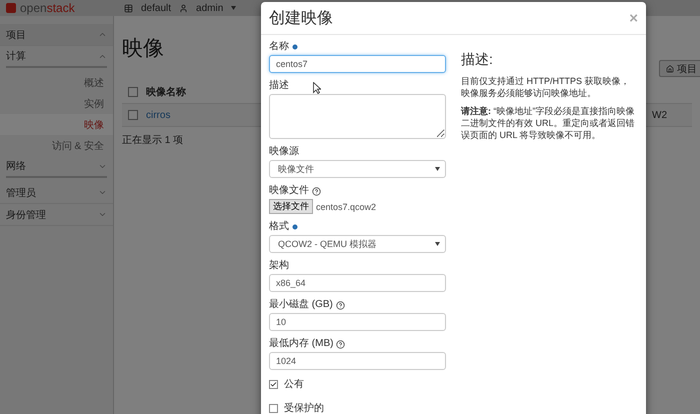 Image resolution: width=700 pixels, height=414 pixels. Describe the element at coordinates (304, 408) in the screenshot. I see `checkbox-label: 受保护的` at that location.